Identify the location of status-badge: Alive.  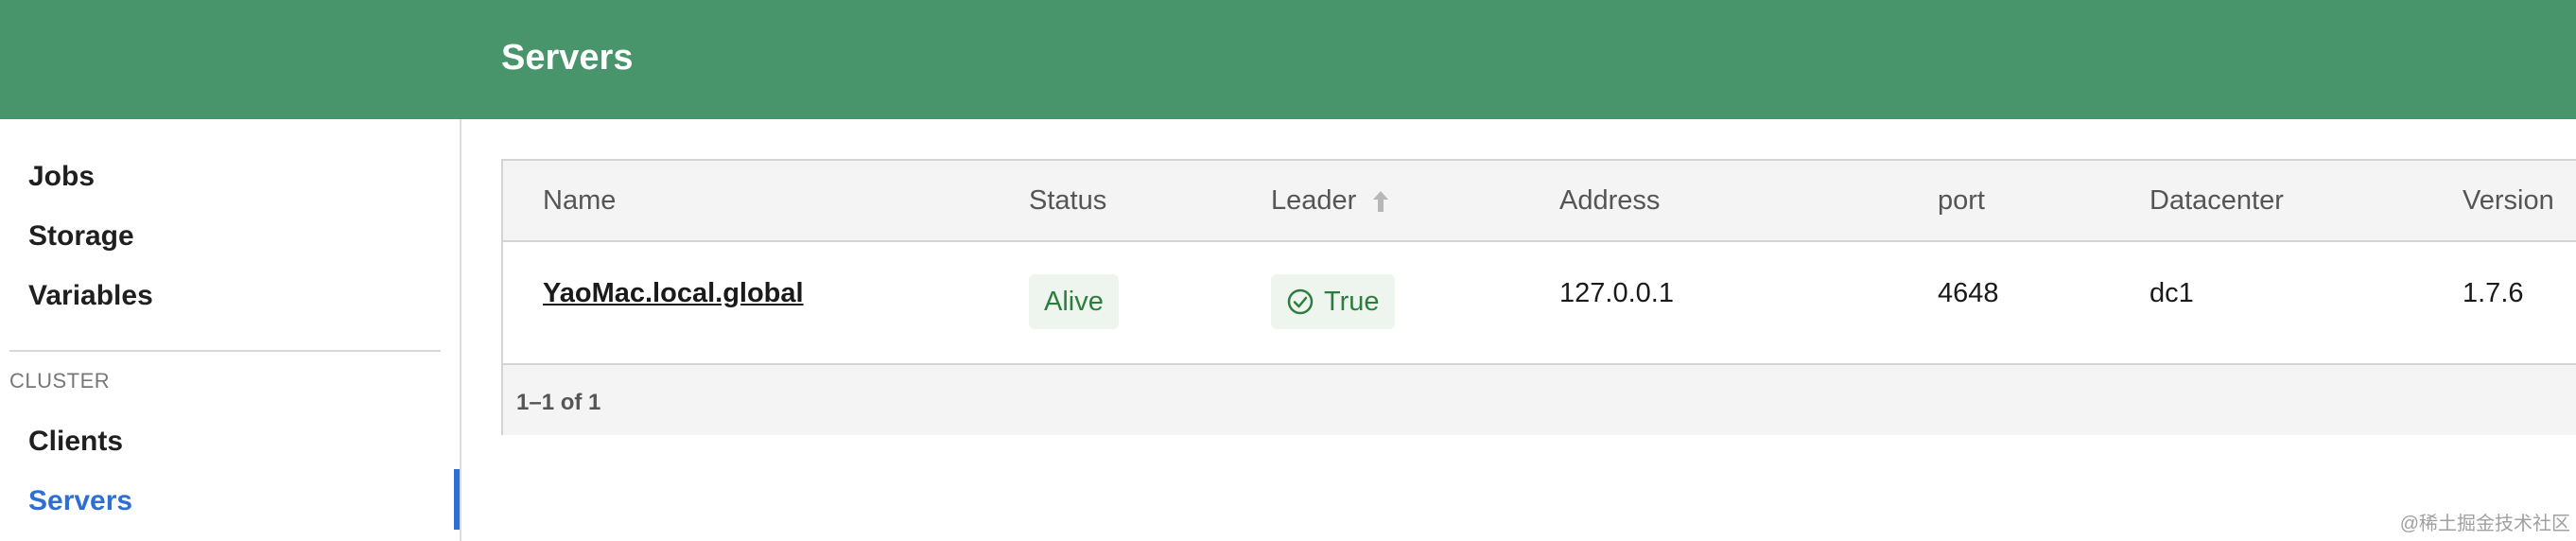
(1074, 301).